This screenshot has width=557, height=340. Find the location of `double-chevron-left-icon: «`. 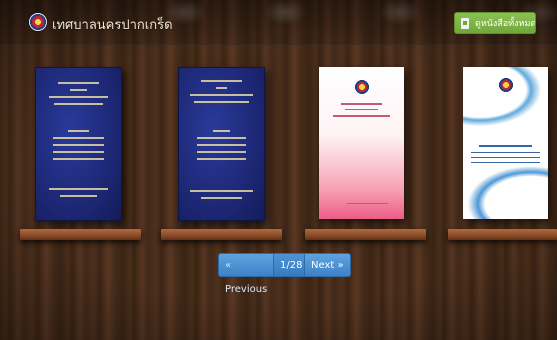

double-chevron-left-icon: « is located at coordinates (228, 265).